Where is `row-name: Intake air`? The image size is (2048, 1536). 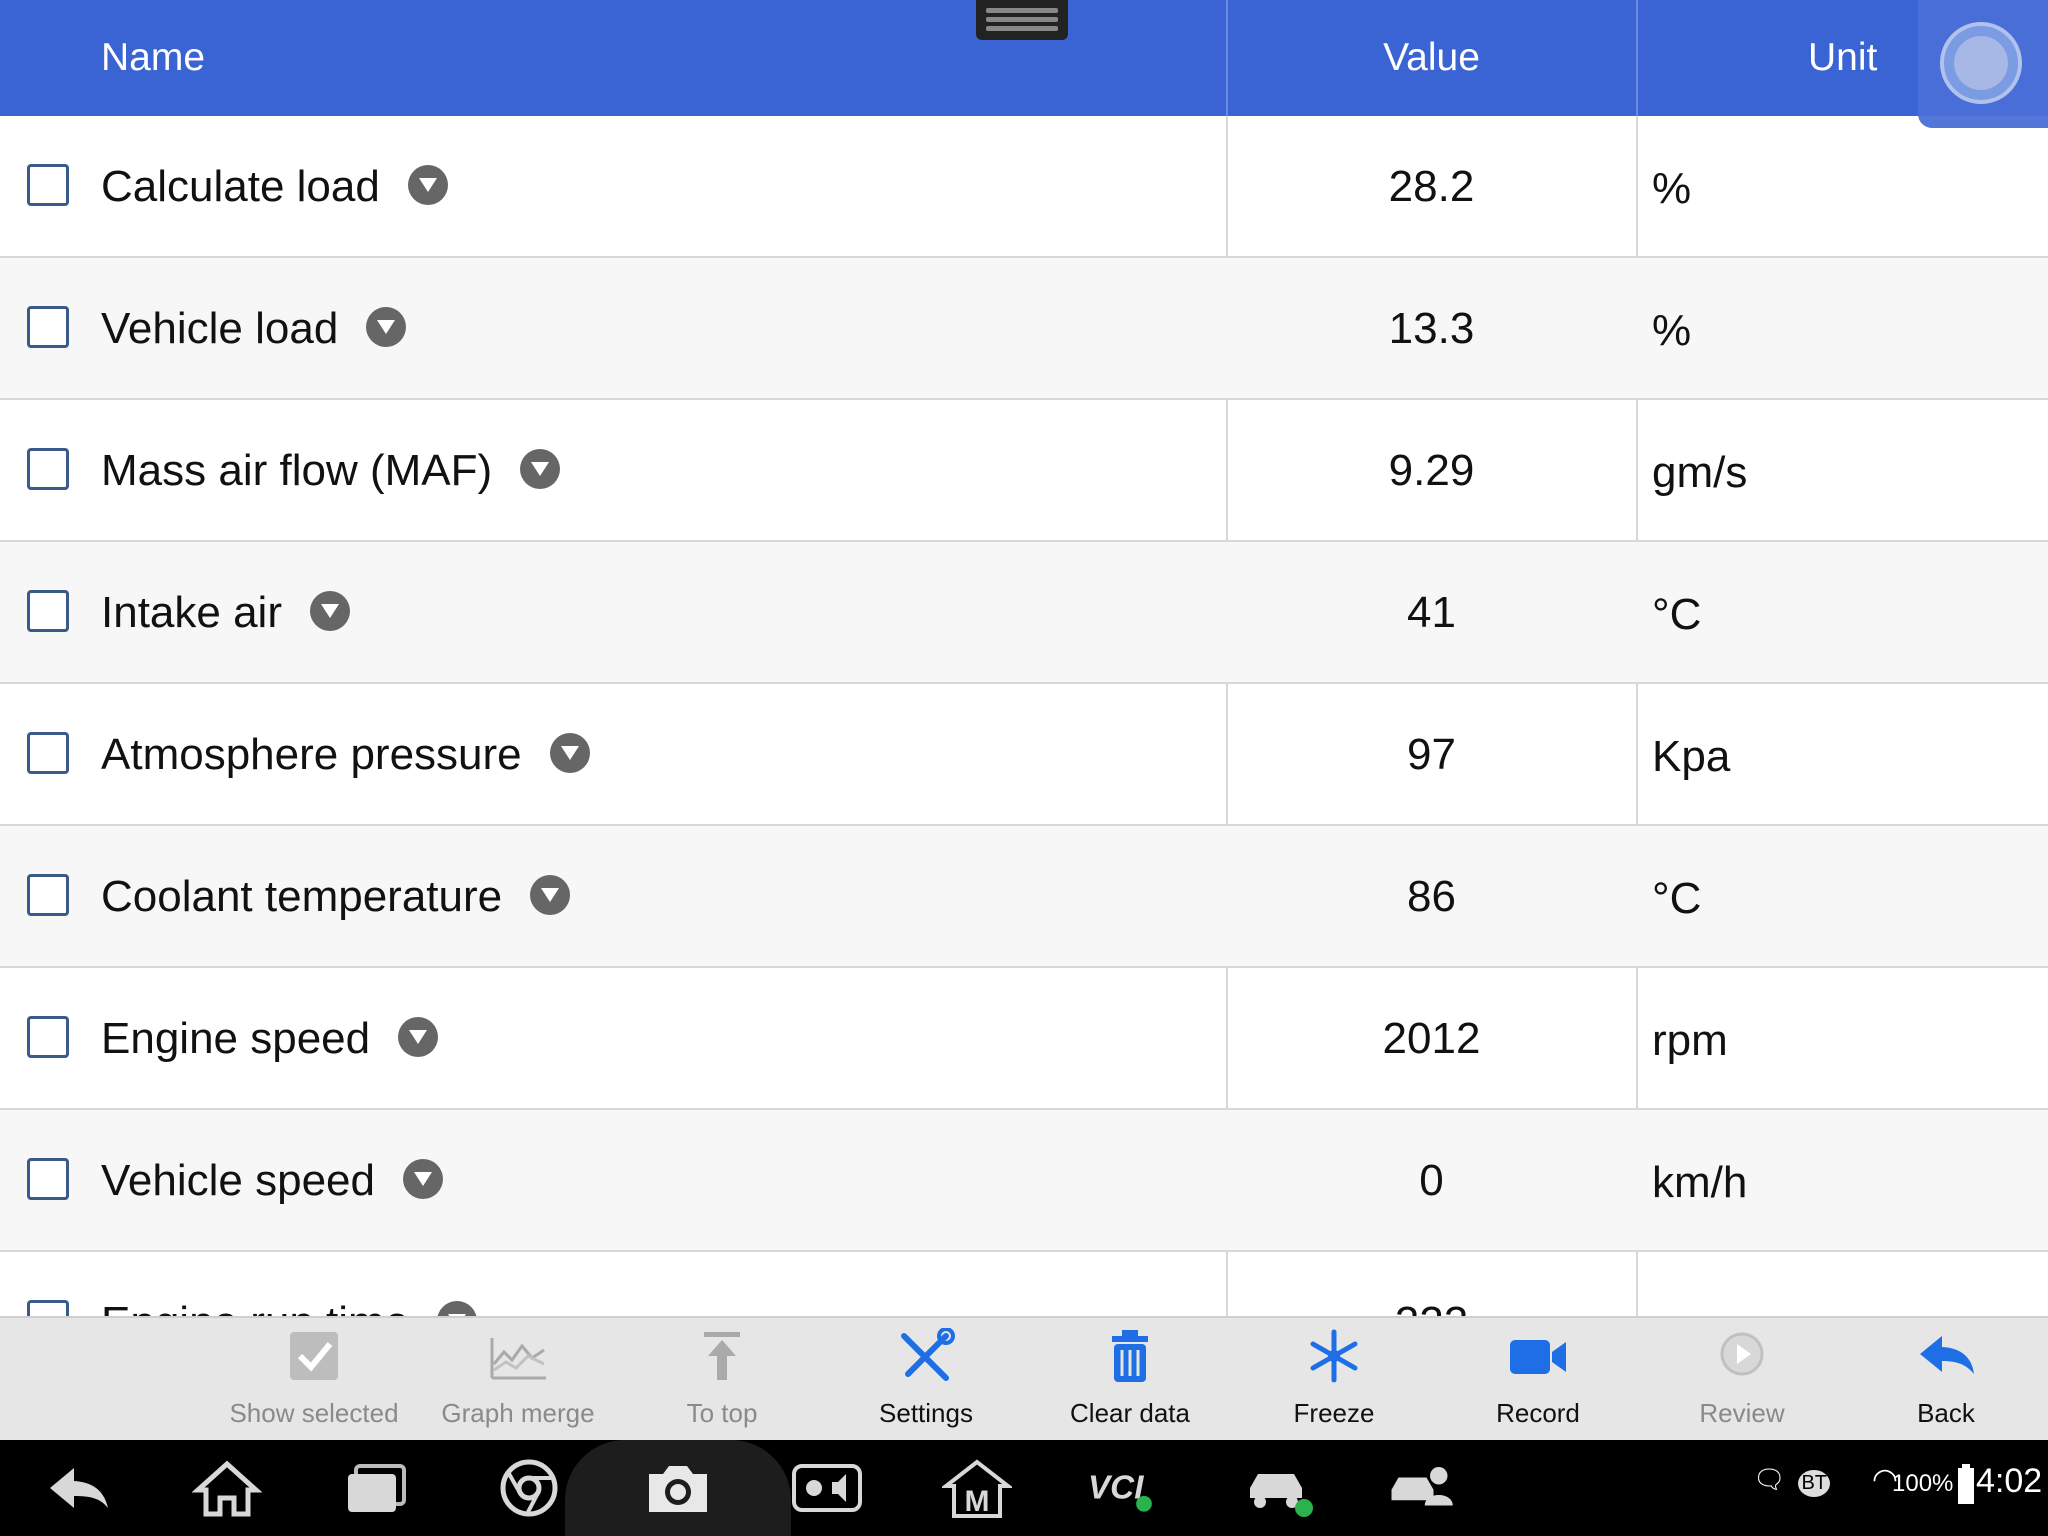
row-name: Intake air is located at coordinates (225, 613).